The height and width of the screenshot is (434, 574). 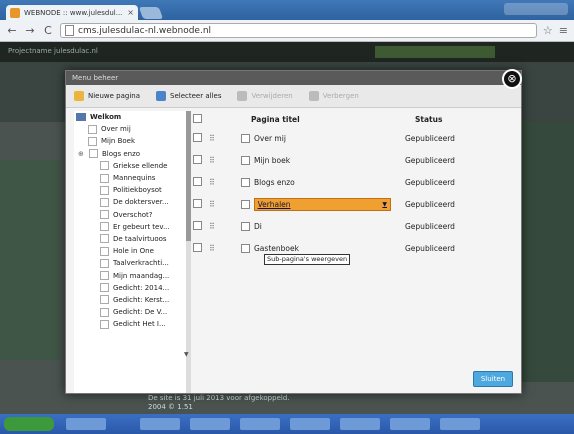 What do you see at coordinates (131, 117) in the screenshot?
I see `sidebar-item-root: Welkom` at bounding box center [131, 117].